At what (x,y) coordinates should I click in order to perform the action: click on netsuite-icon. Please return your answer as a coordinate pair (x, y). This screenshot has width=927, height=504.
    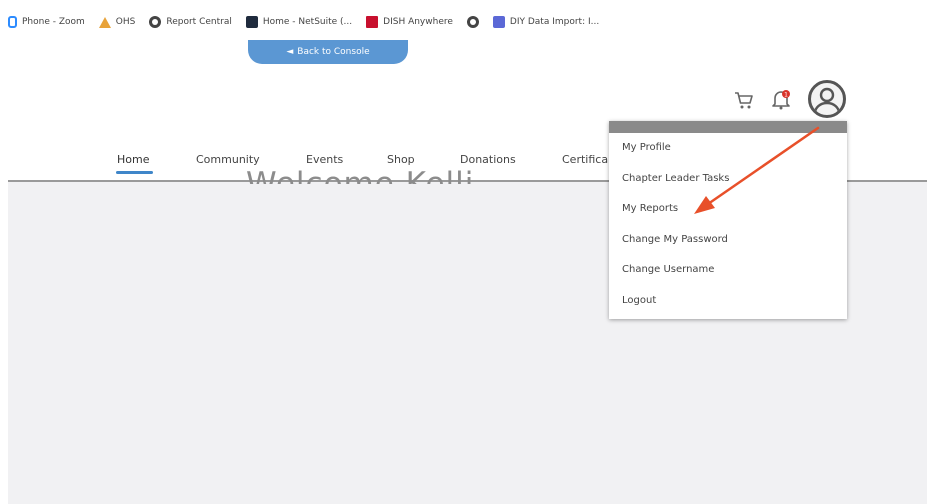
    Looking at the image, I should click on (251, 22).